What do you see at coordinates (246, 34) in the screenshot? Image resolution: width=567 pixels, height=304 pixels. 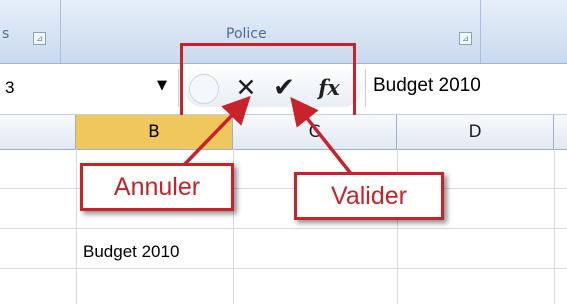 I see `police-group-label: Police` at bounding box center [246, 34].